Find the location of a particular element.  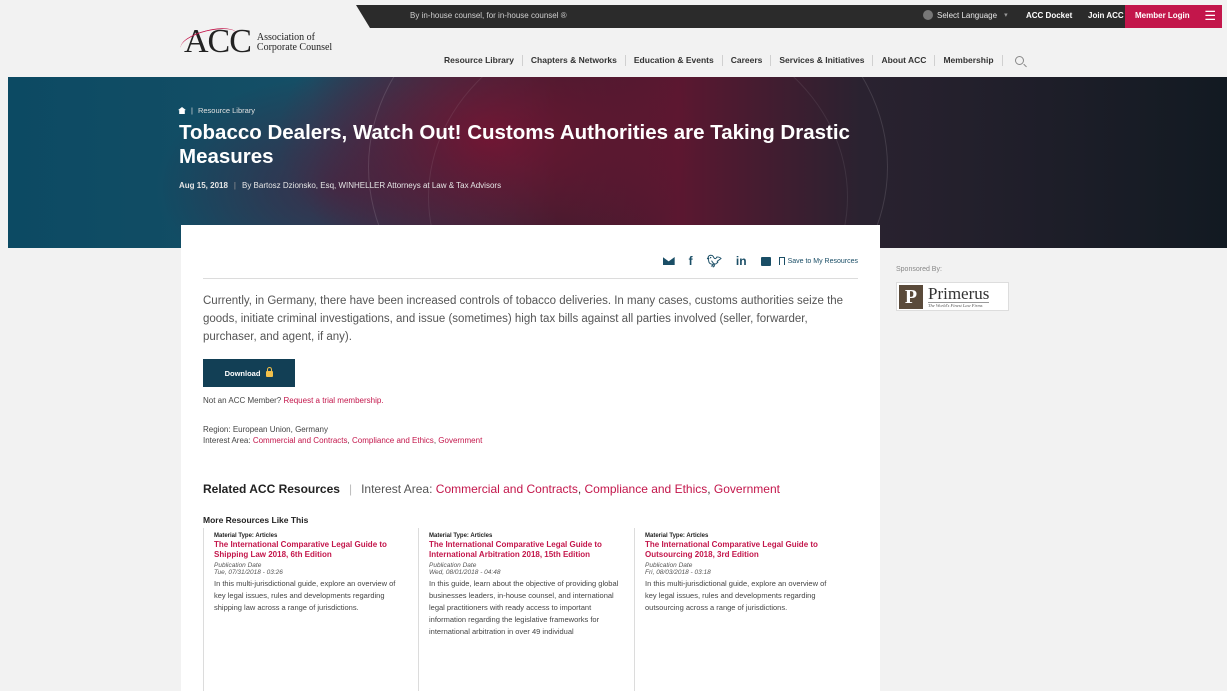

logo-subtitle: Association of Corporate Counsel is located at coordinates (294, 43).